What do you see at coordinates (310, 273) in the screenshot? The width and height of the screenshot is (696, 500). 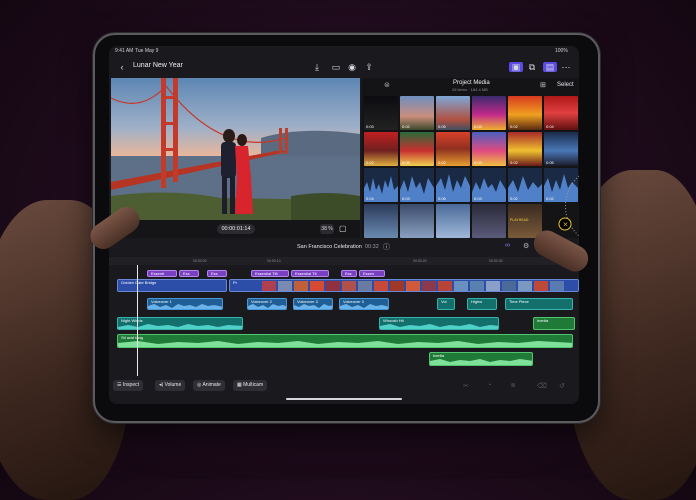 I see `title-clip: Essential Tit` at bounding box center [310, 273].